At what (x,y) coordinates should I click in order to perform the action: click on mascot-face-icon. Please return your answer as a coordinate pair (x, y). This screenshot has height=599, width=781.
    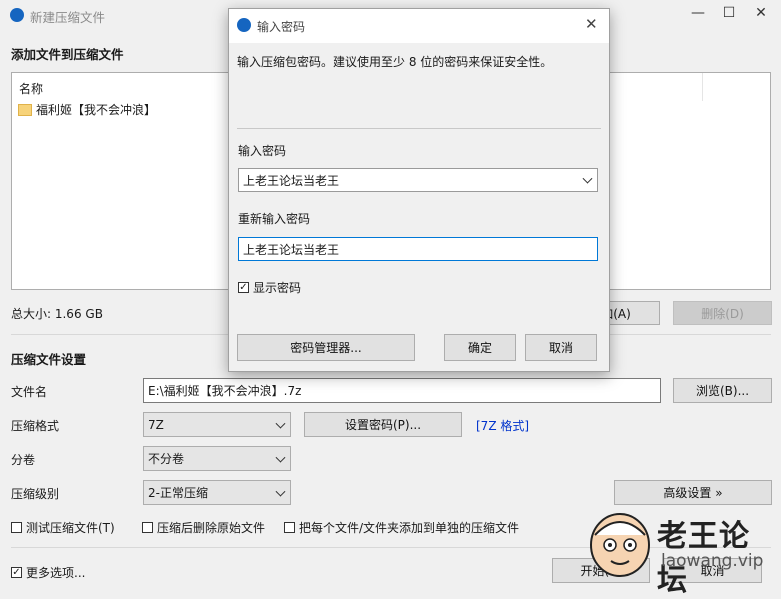
    Looking at the image, I should click on (620, 545).